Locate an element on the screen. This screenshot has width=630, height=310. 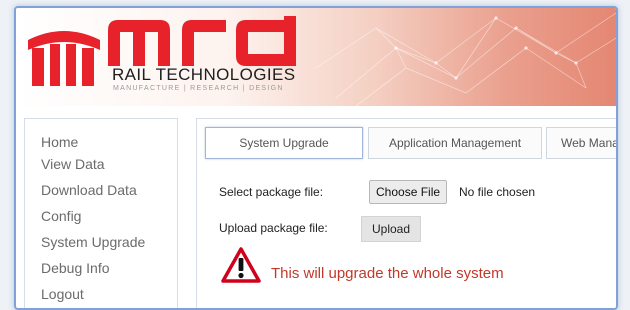
network-lines-decoration is located at coordinates (466, 59).